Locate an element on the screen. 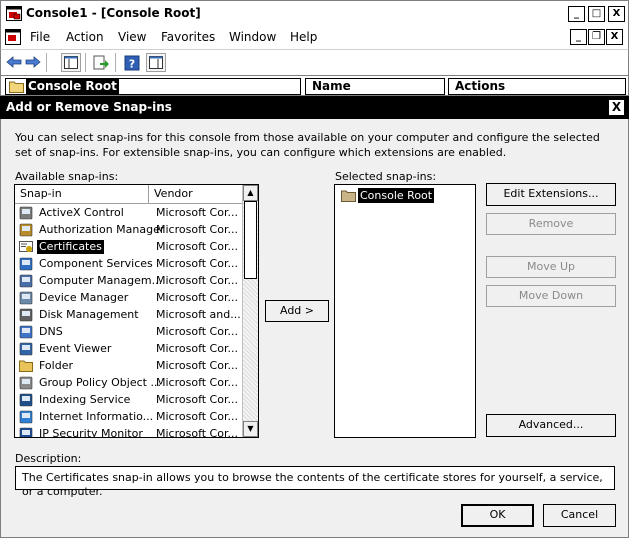  dialog-titlebar: Add or Remove Snap-ins X is located at coordinates (314, 107).